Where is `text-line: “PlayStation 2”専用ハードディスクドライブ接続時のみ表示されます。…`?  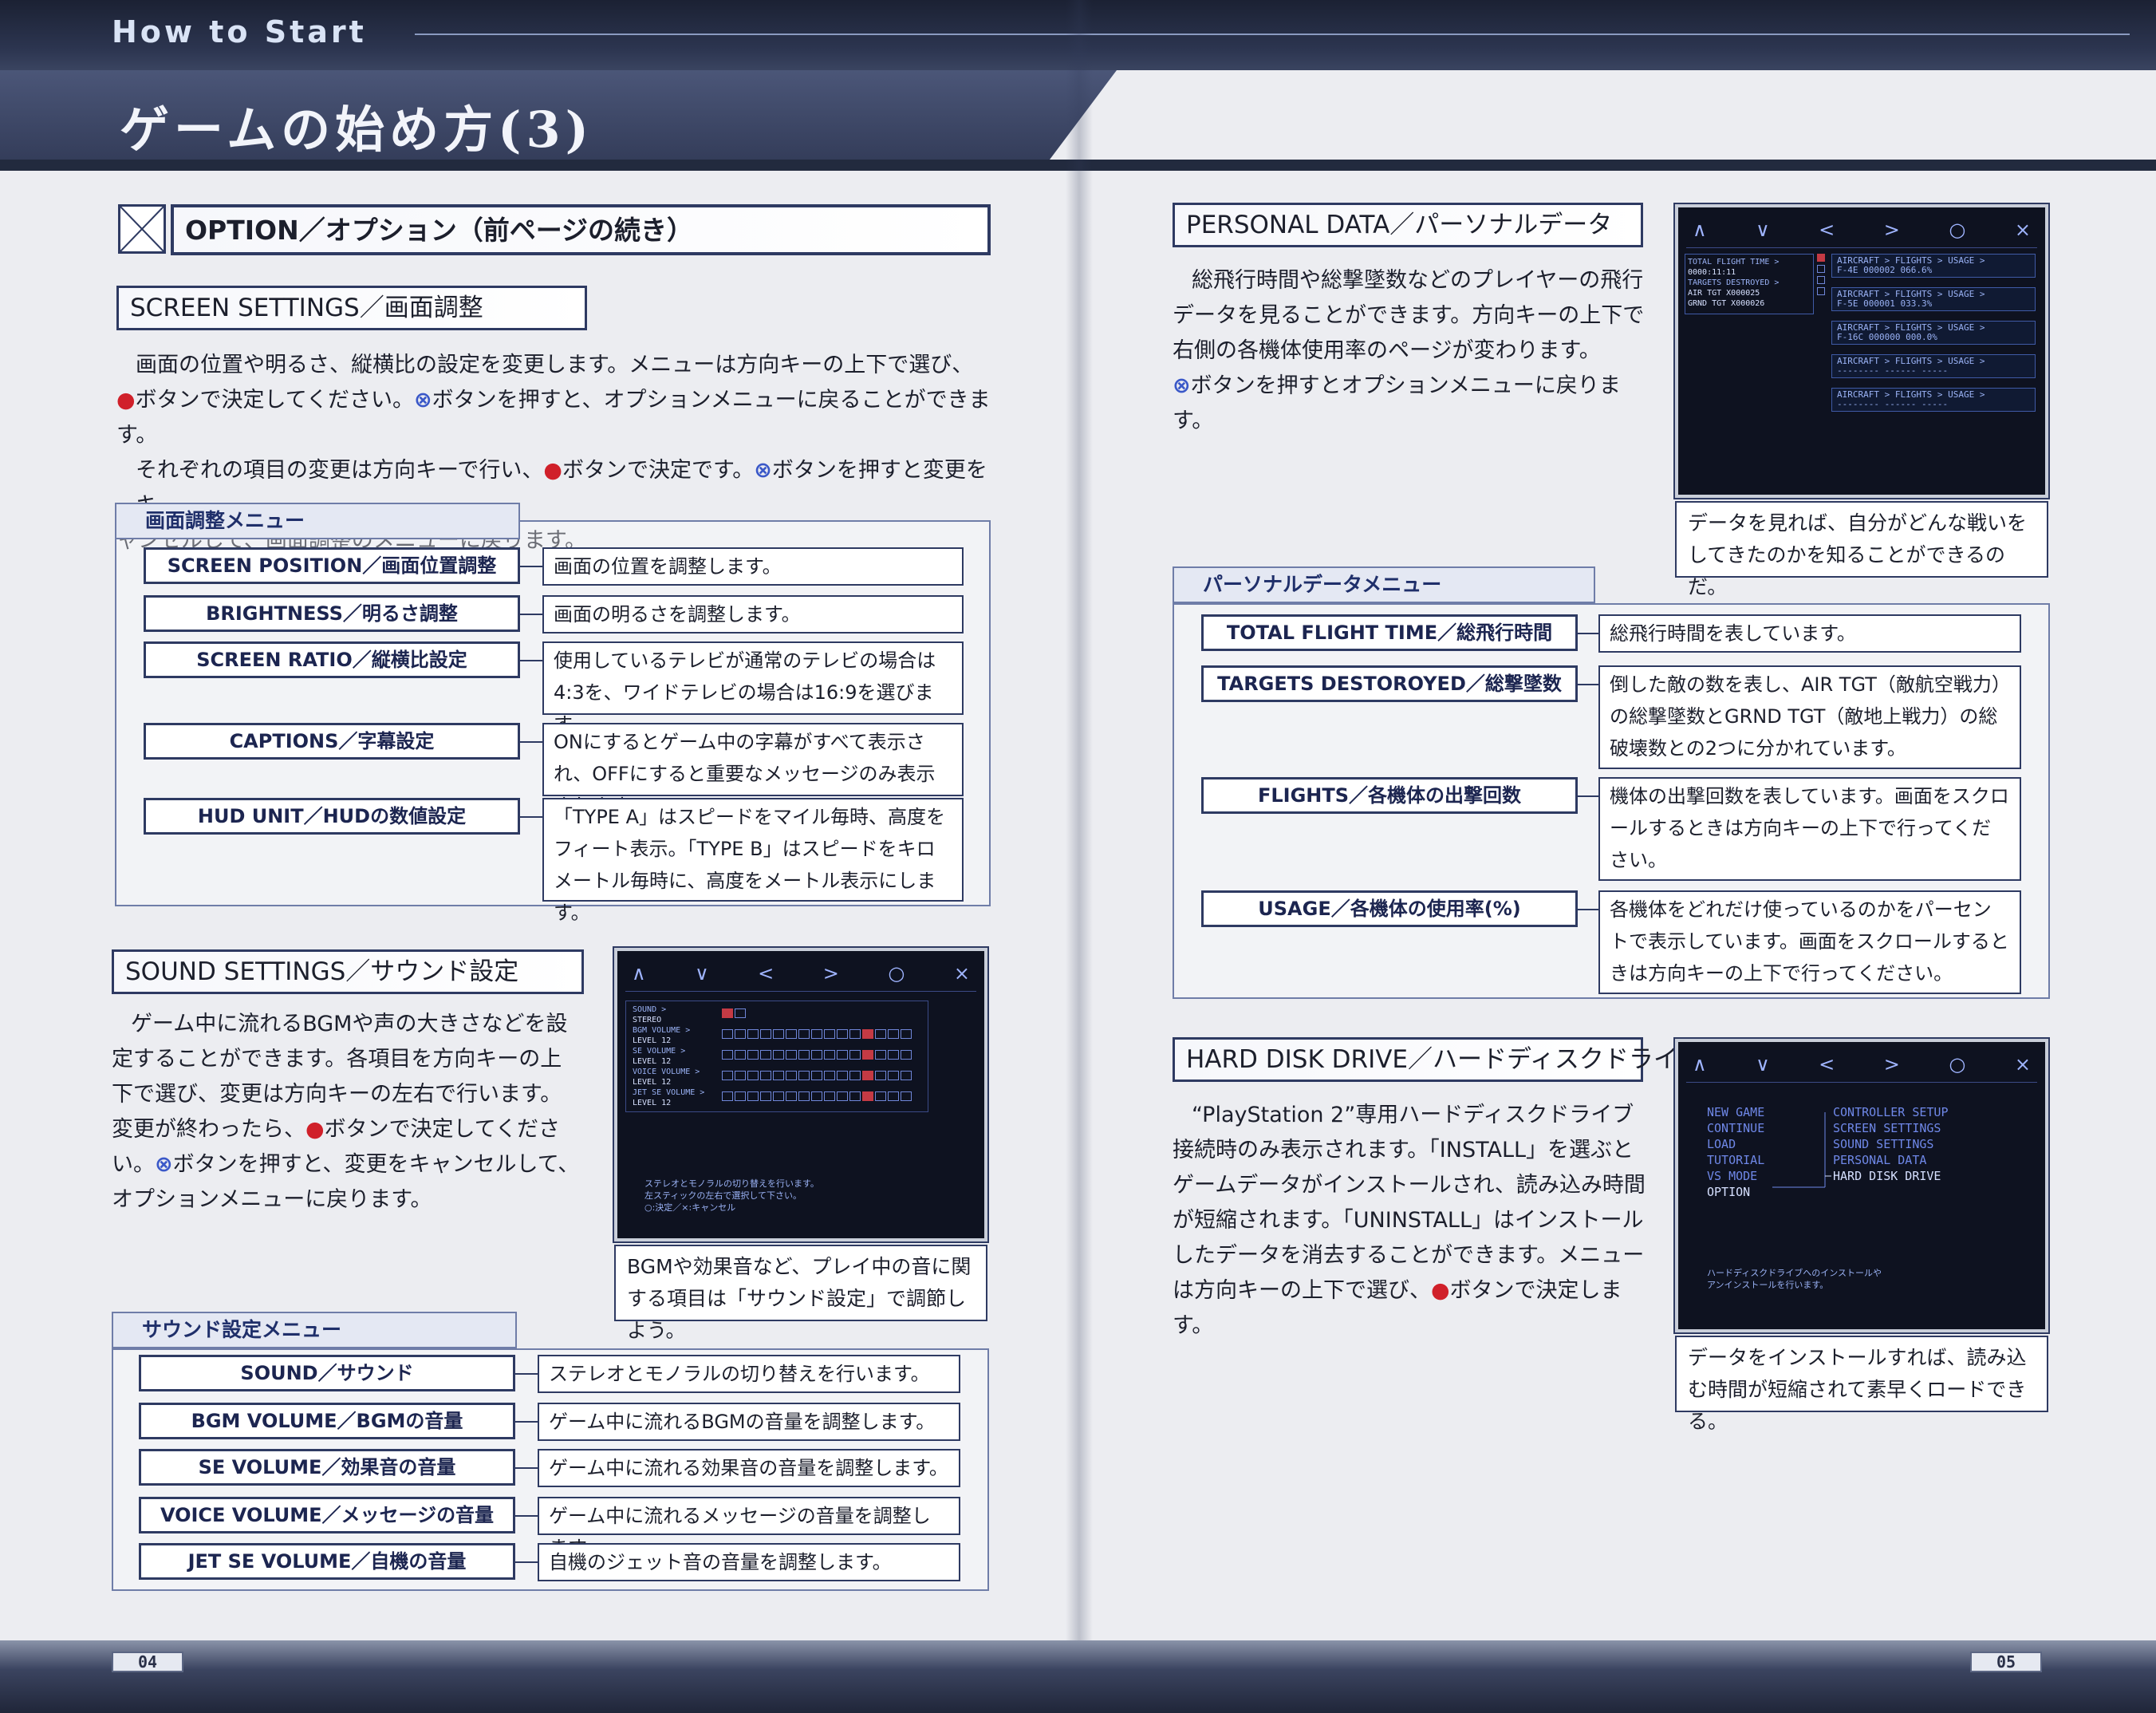
text-line: “PlayStation 2”専用ハードディスクドライブ接続時のみ表示されます。… is located at coordinates (1410, 1203).